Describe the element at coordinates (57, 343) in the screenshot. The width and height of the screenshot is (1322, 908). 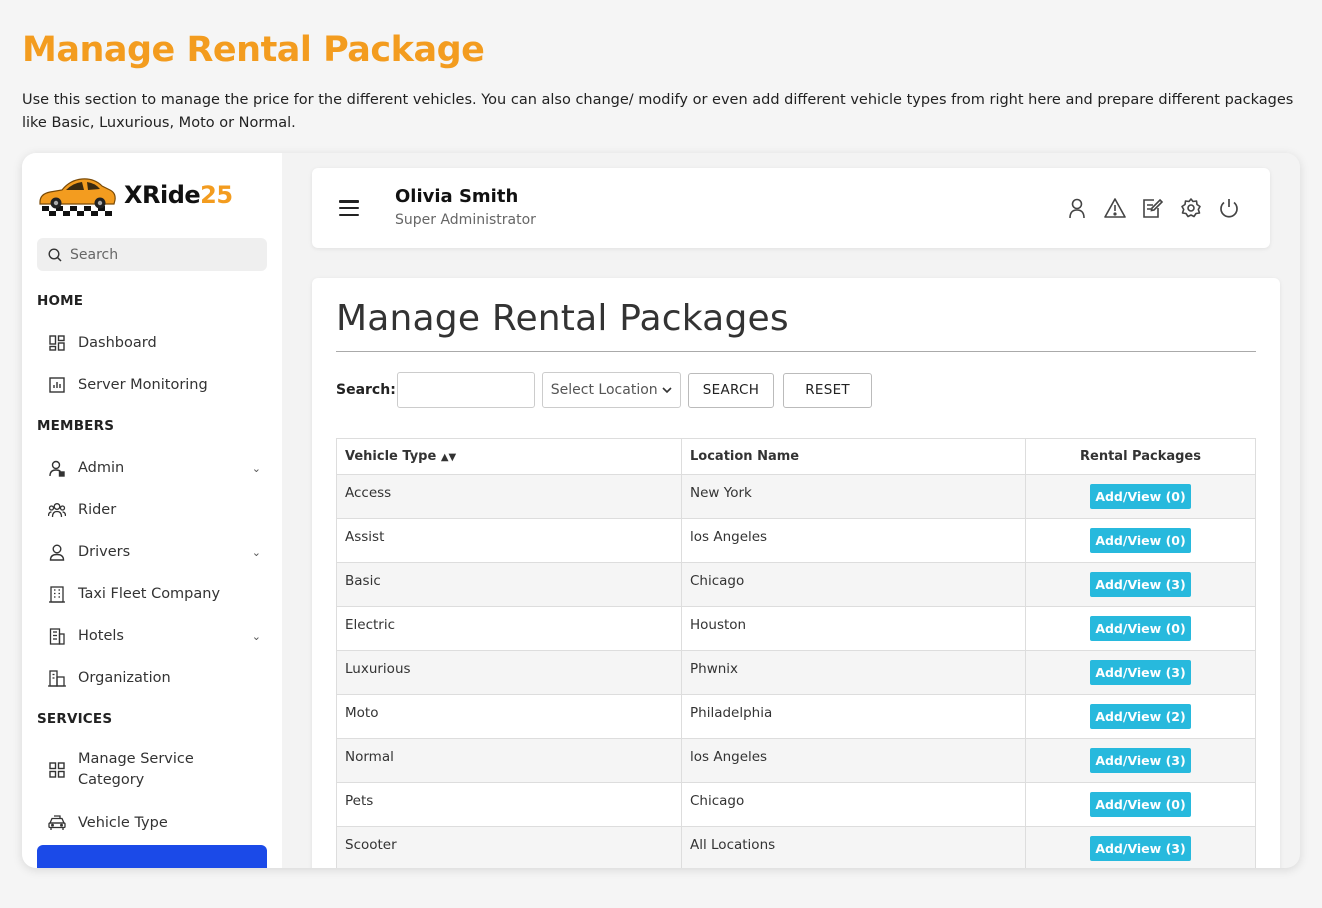
I see `dashboard-icon` at that location.